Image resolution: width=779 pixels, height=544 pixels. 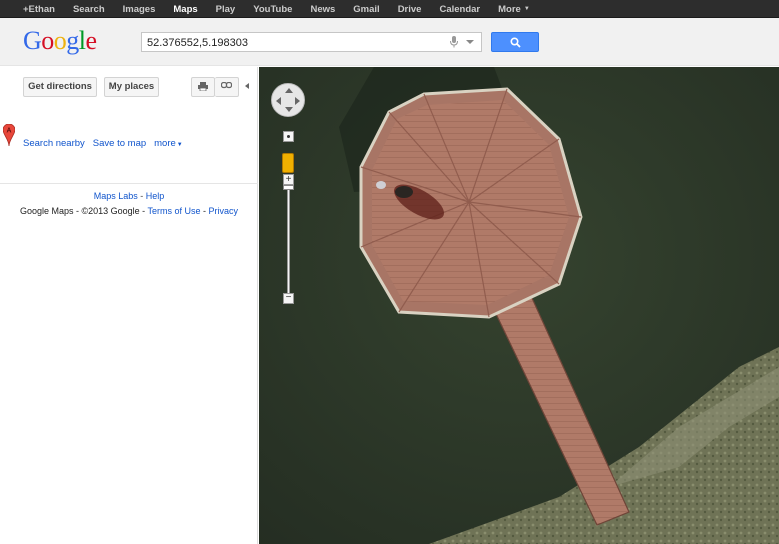 What do you see at coordinates (116, 196) in the screenshot?
I see `maps-labs-link: Maps Labs` at bounding box center [116, 196].